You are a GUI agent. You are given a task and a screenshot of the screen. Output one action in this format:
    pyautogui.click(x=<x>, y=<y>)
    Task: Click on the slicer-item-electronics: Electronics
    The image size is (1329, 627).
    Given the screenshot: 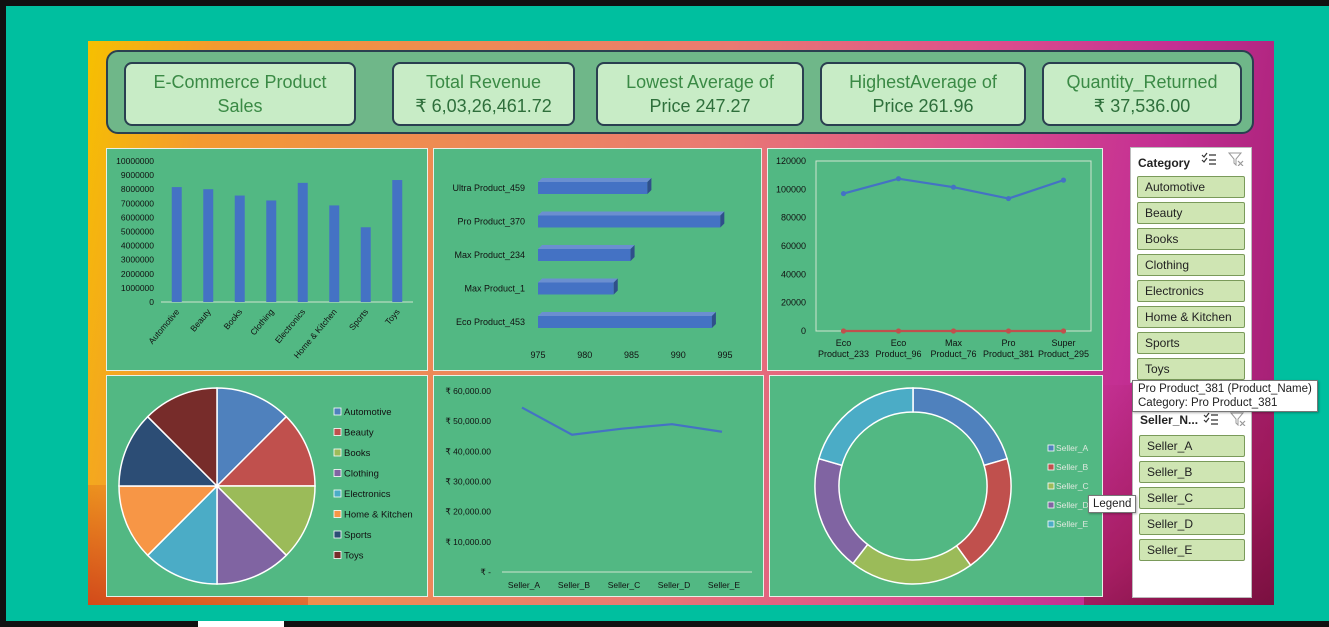 What is the action you would take?
    pyautogui.click(x=1191, y=291)
    